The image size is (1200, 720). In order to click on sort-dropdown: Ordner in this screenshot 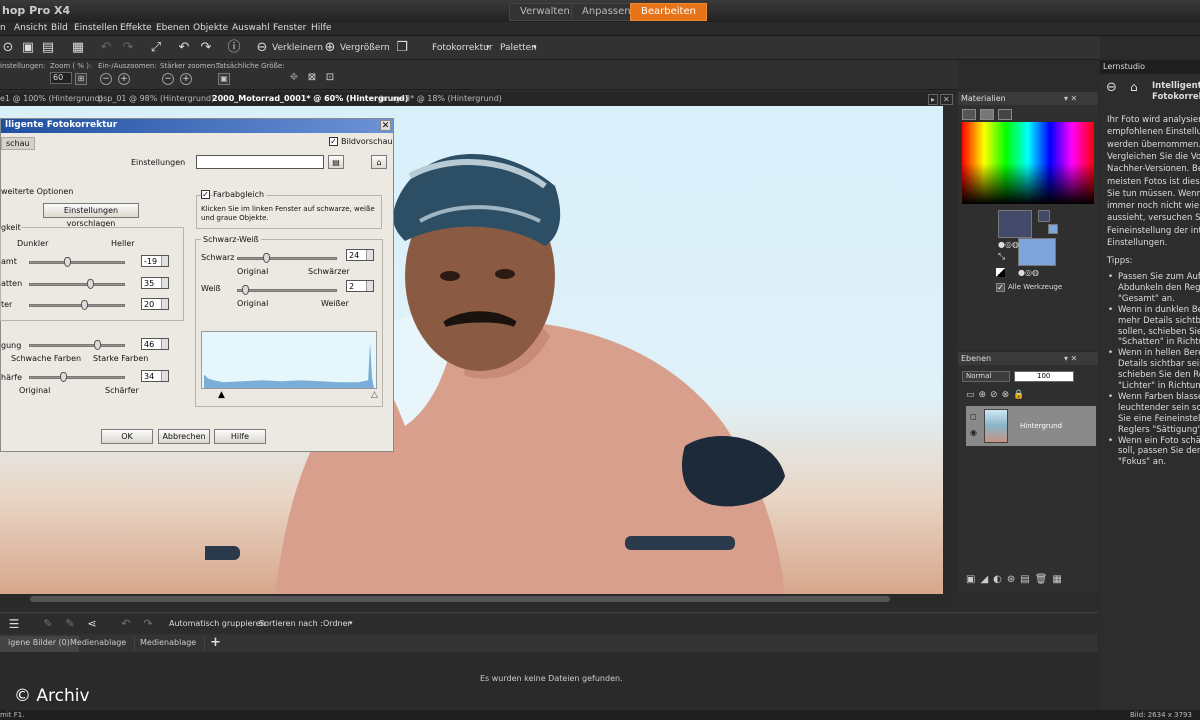, I will do `click(337, 623)`.